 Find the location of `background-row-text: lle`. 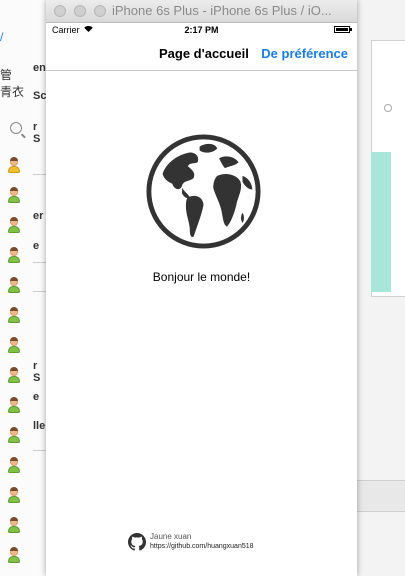

background-row-text: lle is located at coordinates (39, 426).